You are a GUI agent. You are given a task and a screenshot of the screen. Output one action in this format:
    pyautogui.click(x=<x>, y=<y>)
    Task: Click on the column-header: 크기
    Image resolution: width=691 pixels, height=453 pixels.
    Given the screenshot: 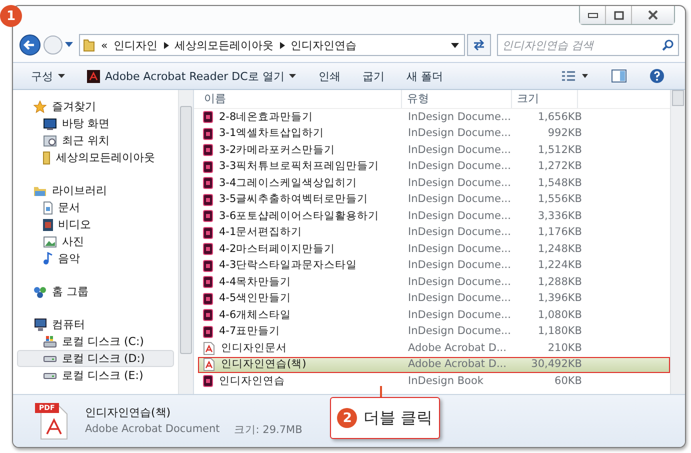 What is the action you would take?
    pyautogui.click(x=545, y=99)
    